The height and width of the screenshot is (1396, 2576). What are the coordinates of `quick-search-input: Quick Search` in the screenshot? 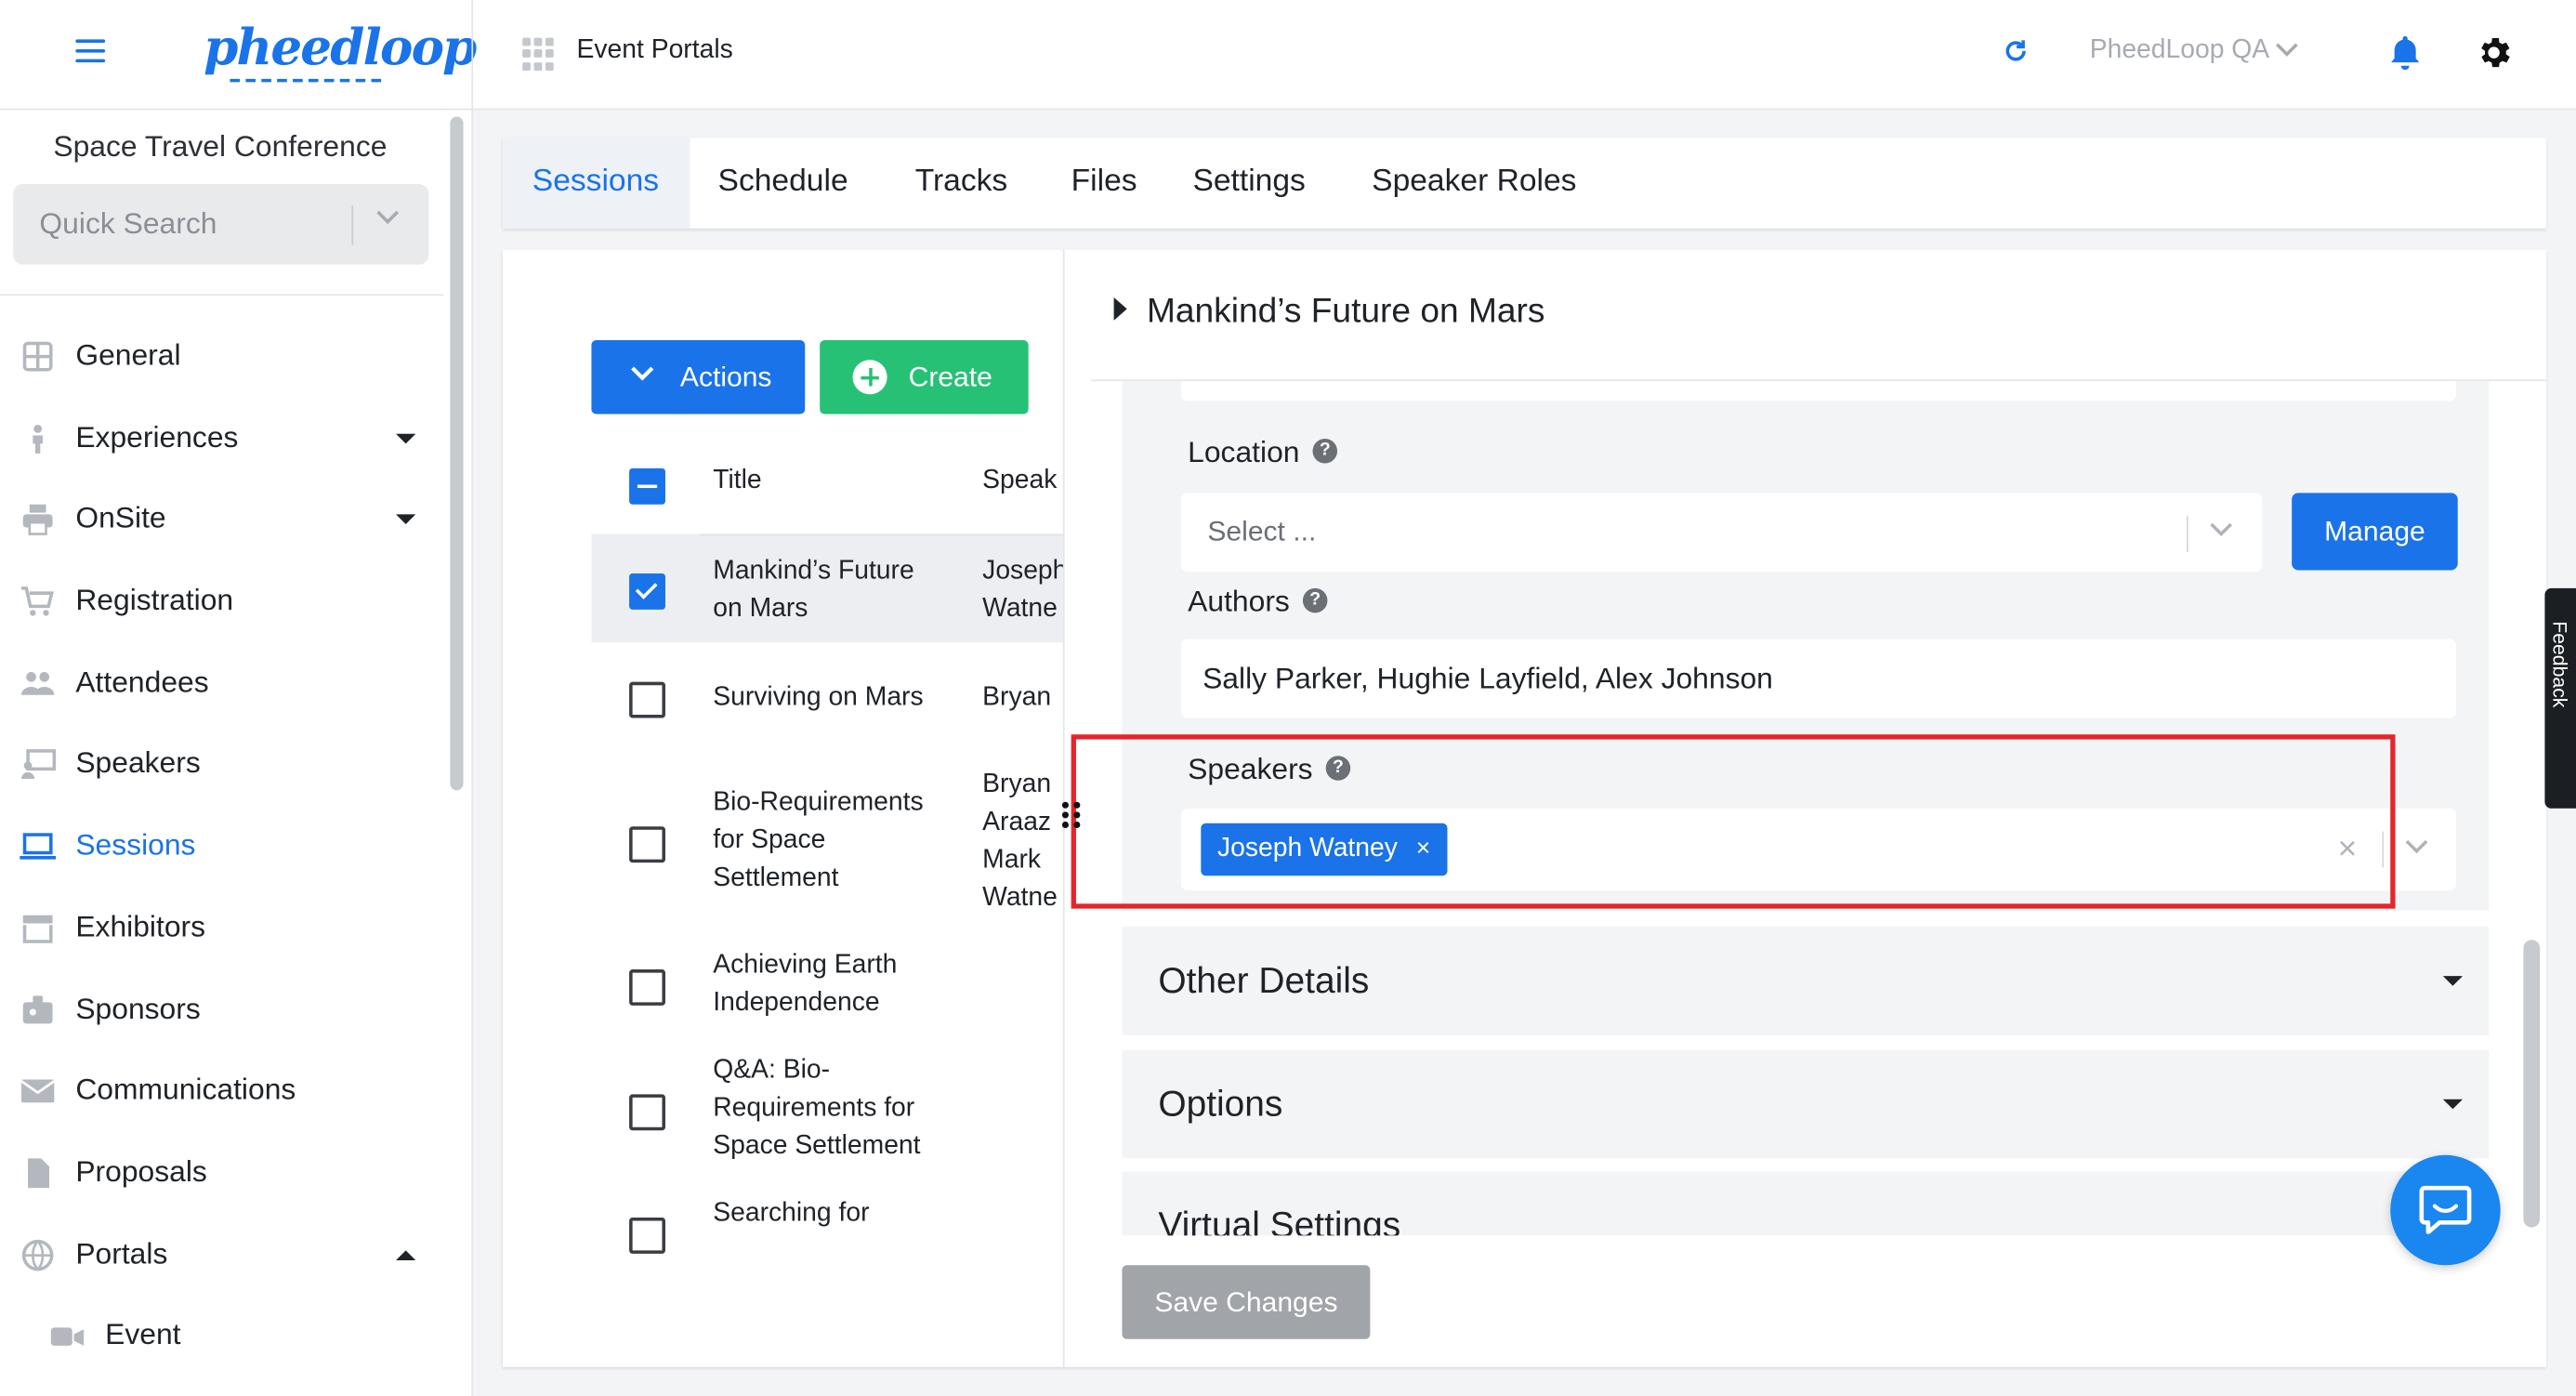 It's located at (221, 224).